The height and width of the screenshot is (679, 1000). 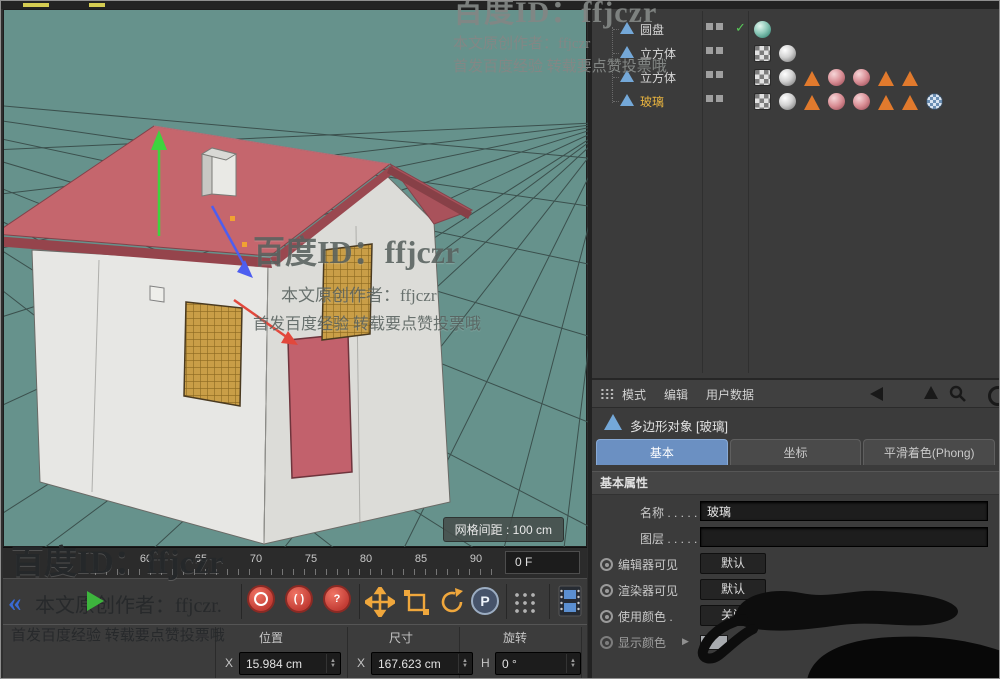 What do you see at coordinates (485, 601) in the screenshot?
I see `keyframe-parameter-button: P` at bounding box center [485, 601].